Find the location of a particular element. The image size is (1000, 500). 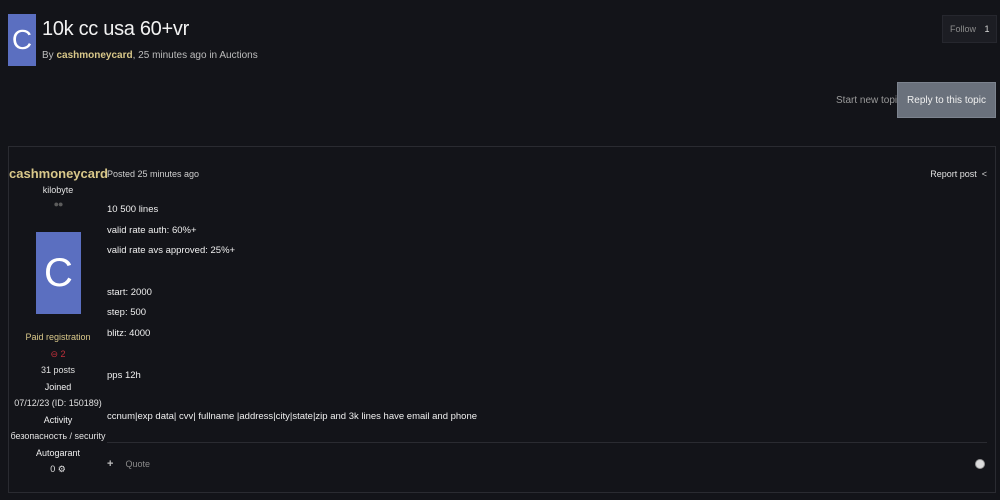

rank-dots-icon: ●● is located at coordinates (58, 204).